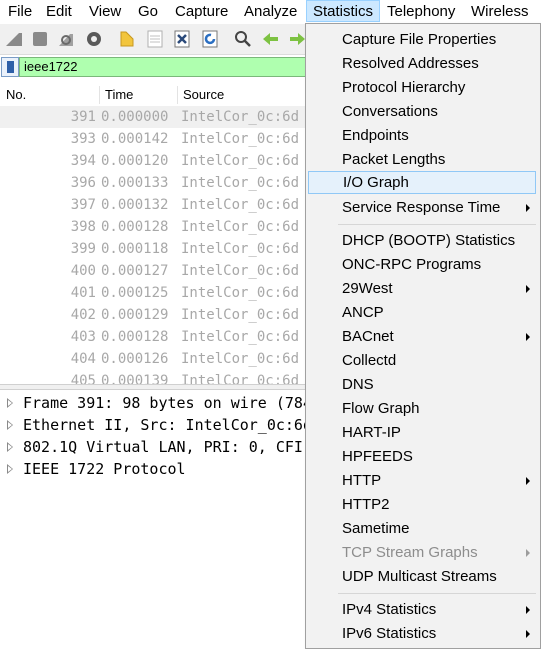 Image resolution: width=541 pixels, height=649 pixels. I want to click on menu-item-onc-rpc-programs: ONC-RPC Programs, so click(422, 264).